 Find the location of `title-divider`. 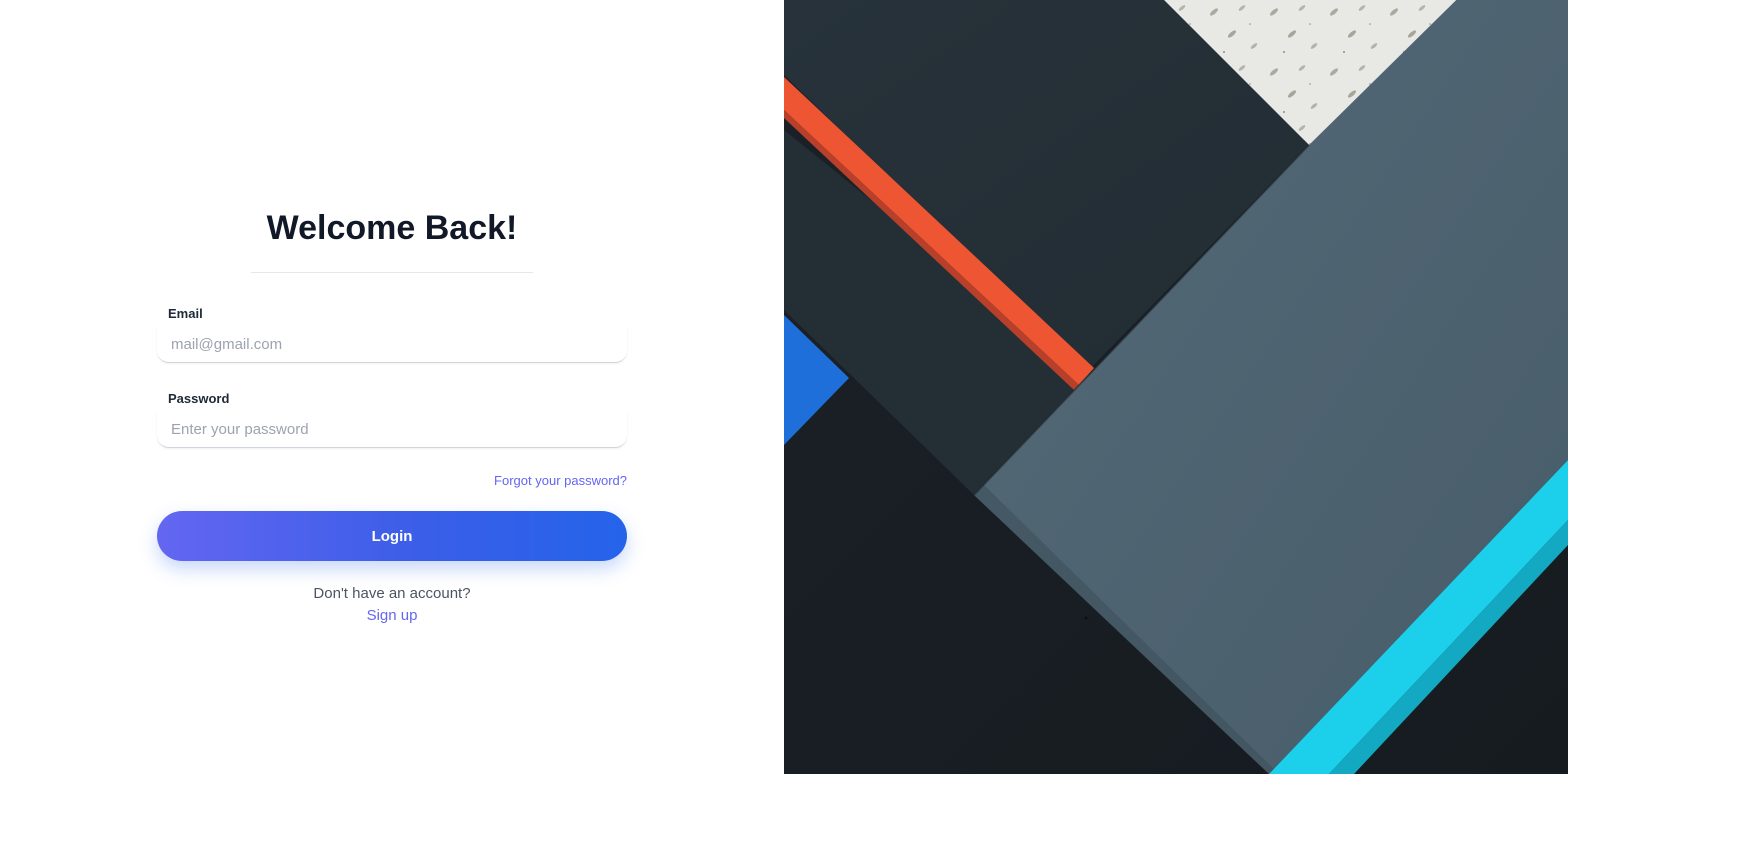

title-divider is located at coordinates (392, 272).